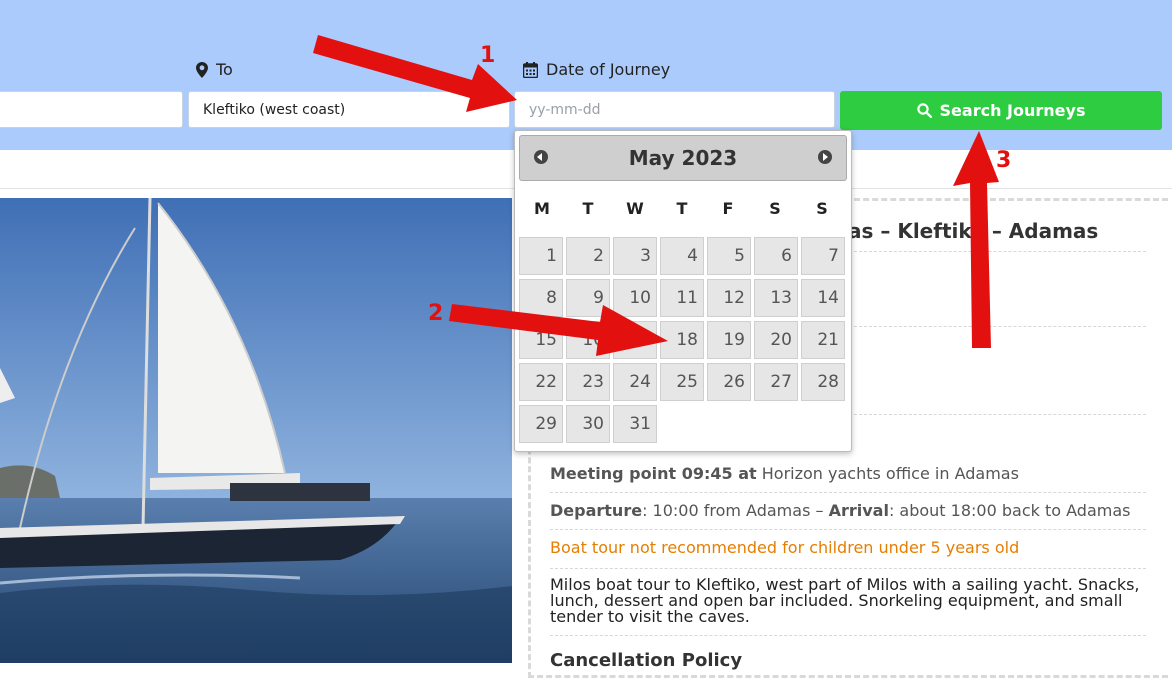 This screenshot has width=1172, height=678. Describe the element at coordinates (436, 313) in the screenshot. I see `annotation-number-2: 2` at that location.